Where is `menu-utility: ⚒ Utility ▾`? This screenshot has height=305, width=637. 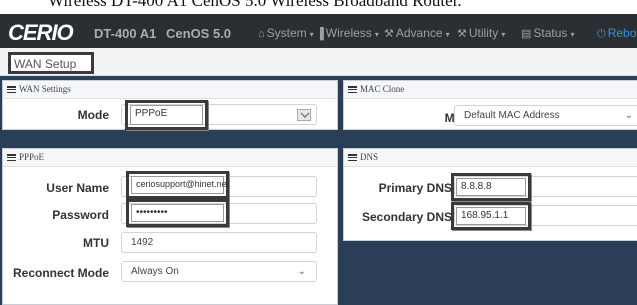
menu-utility: ⚒ Utility ▾ is located at coordinates (481, 33).